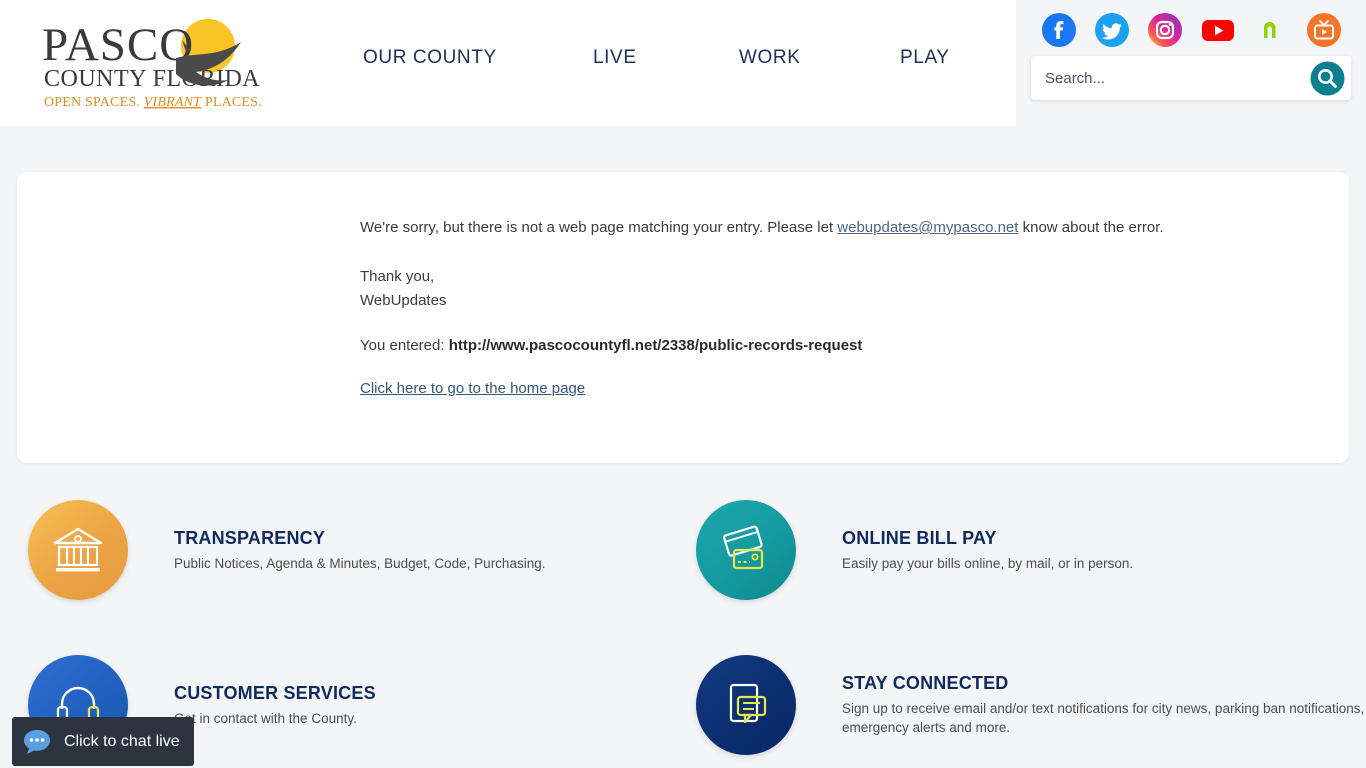 Image resolution: width=1366 pixels, height=768 pixels. I want to click on entered-label: You entered:, so click(404, 345).